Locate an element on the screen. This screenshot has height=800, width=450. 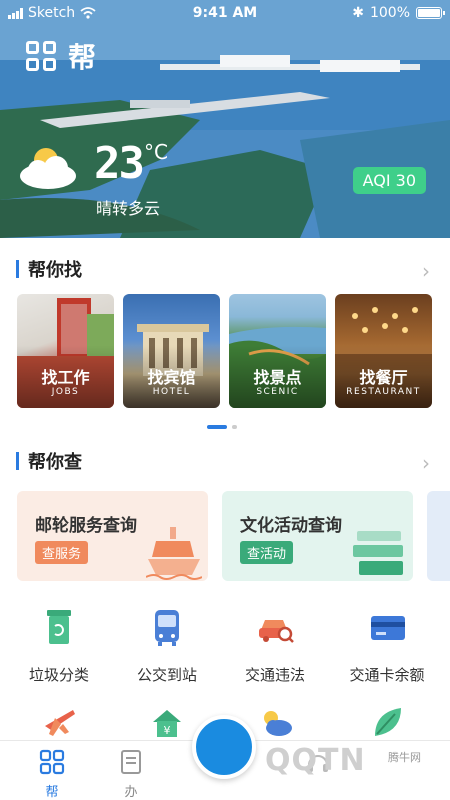
car-search-icon is located at coordinates (276, 631).